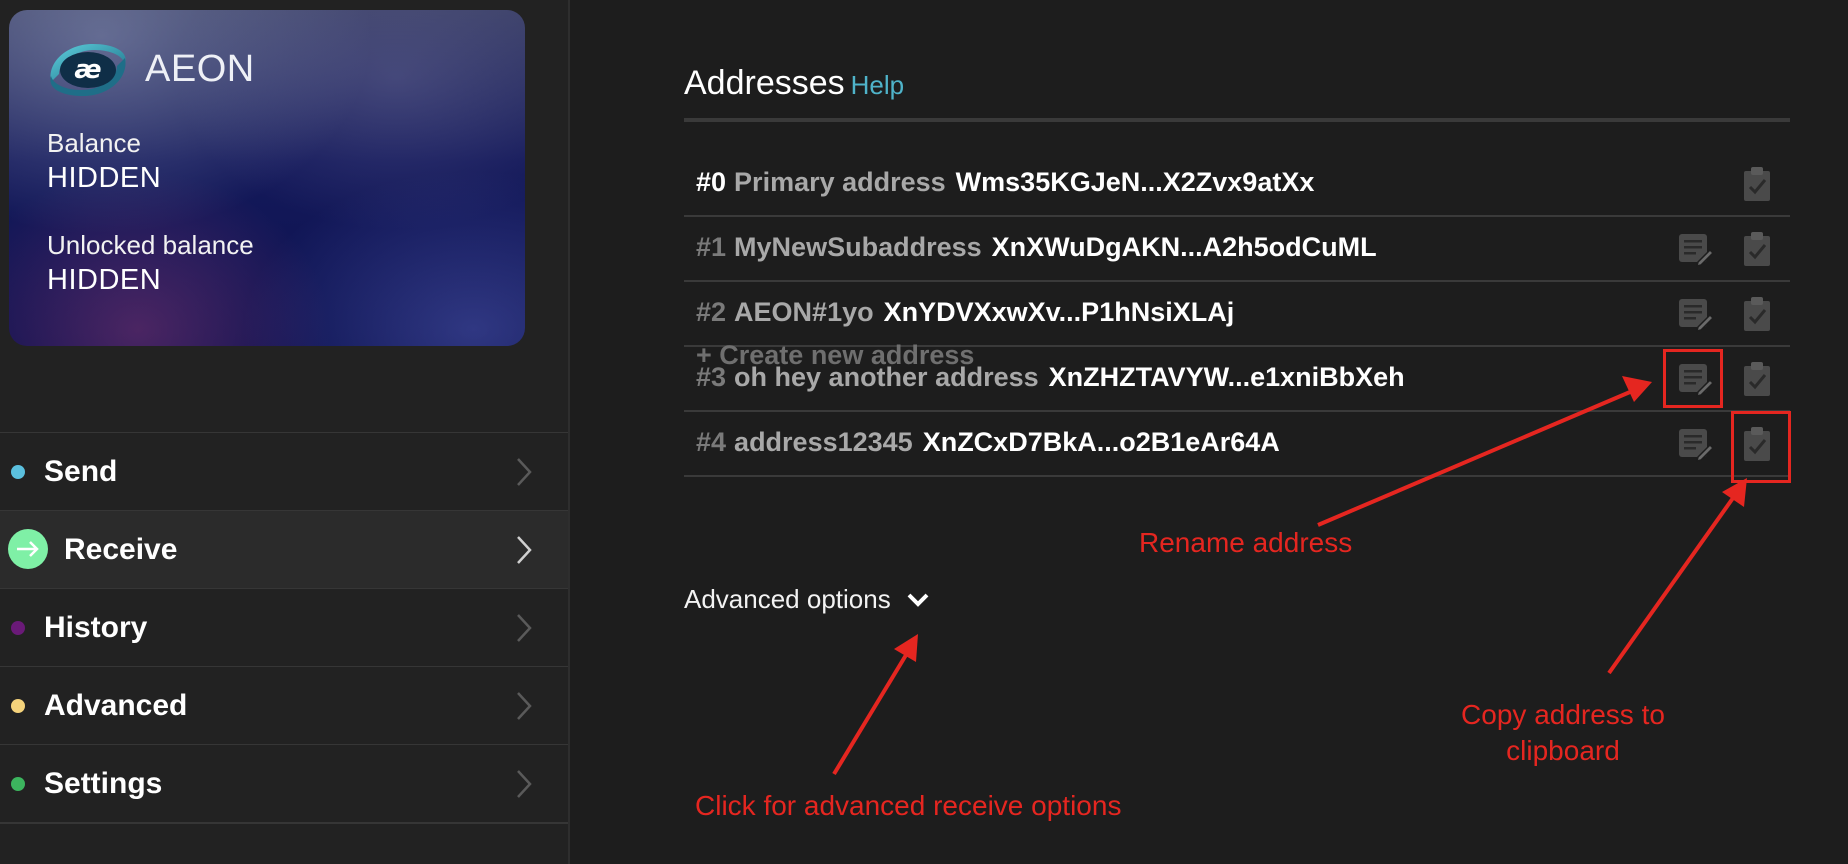  I want to click on addresses-header: Addresses Help, so click(794, 83).